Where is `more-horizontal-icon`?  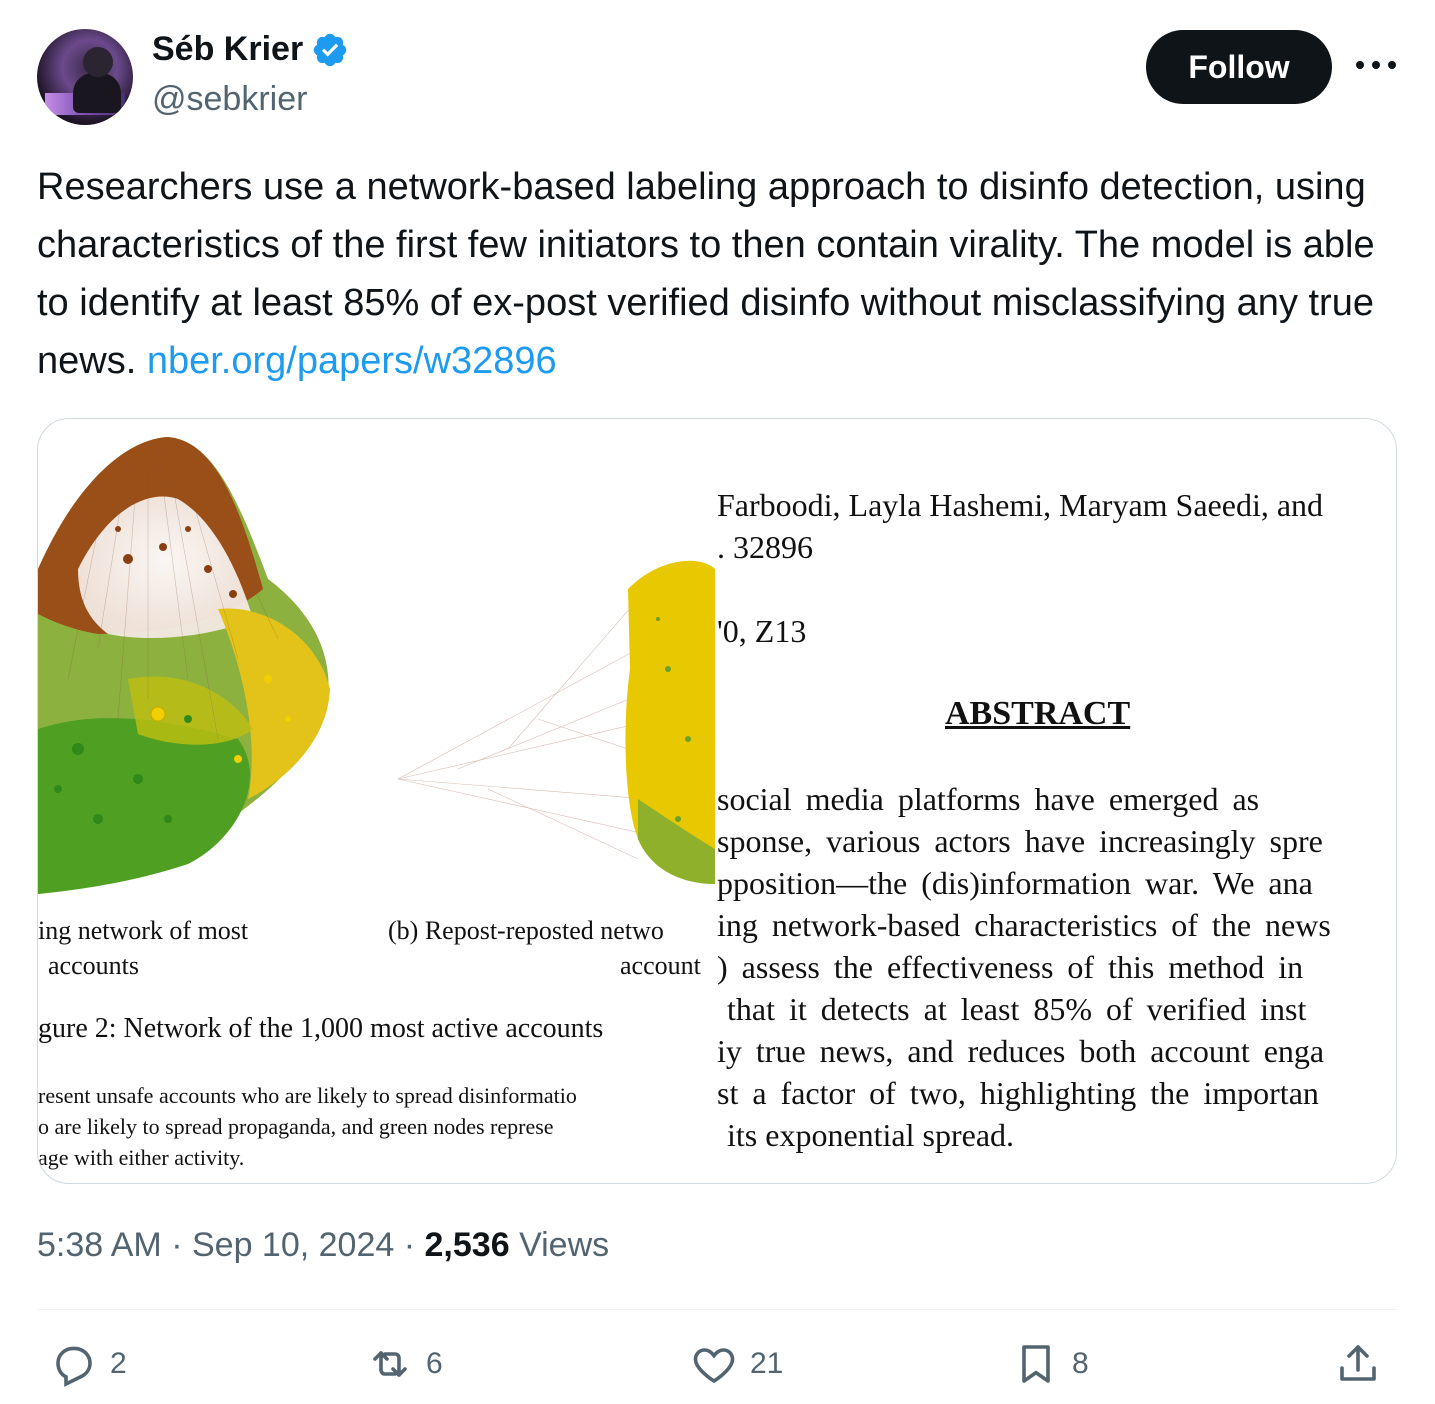 more-horizontal-icon is located at coordinates (1376, 65).